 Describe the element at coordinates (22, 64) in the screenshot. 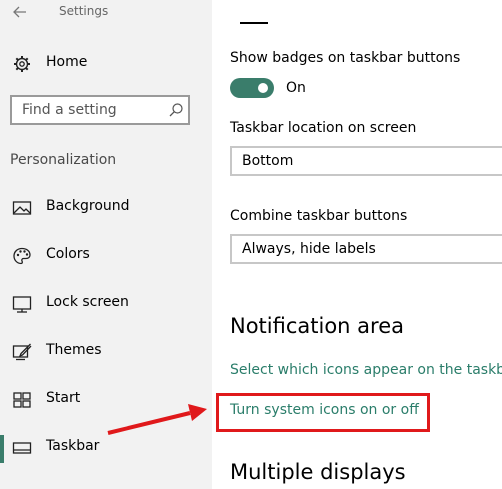

I see `gear-icon` at that location.